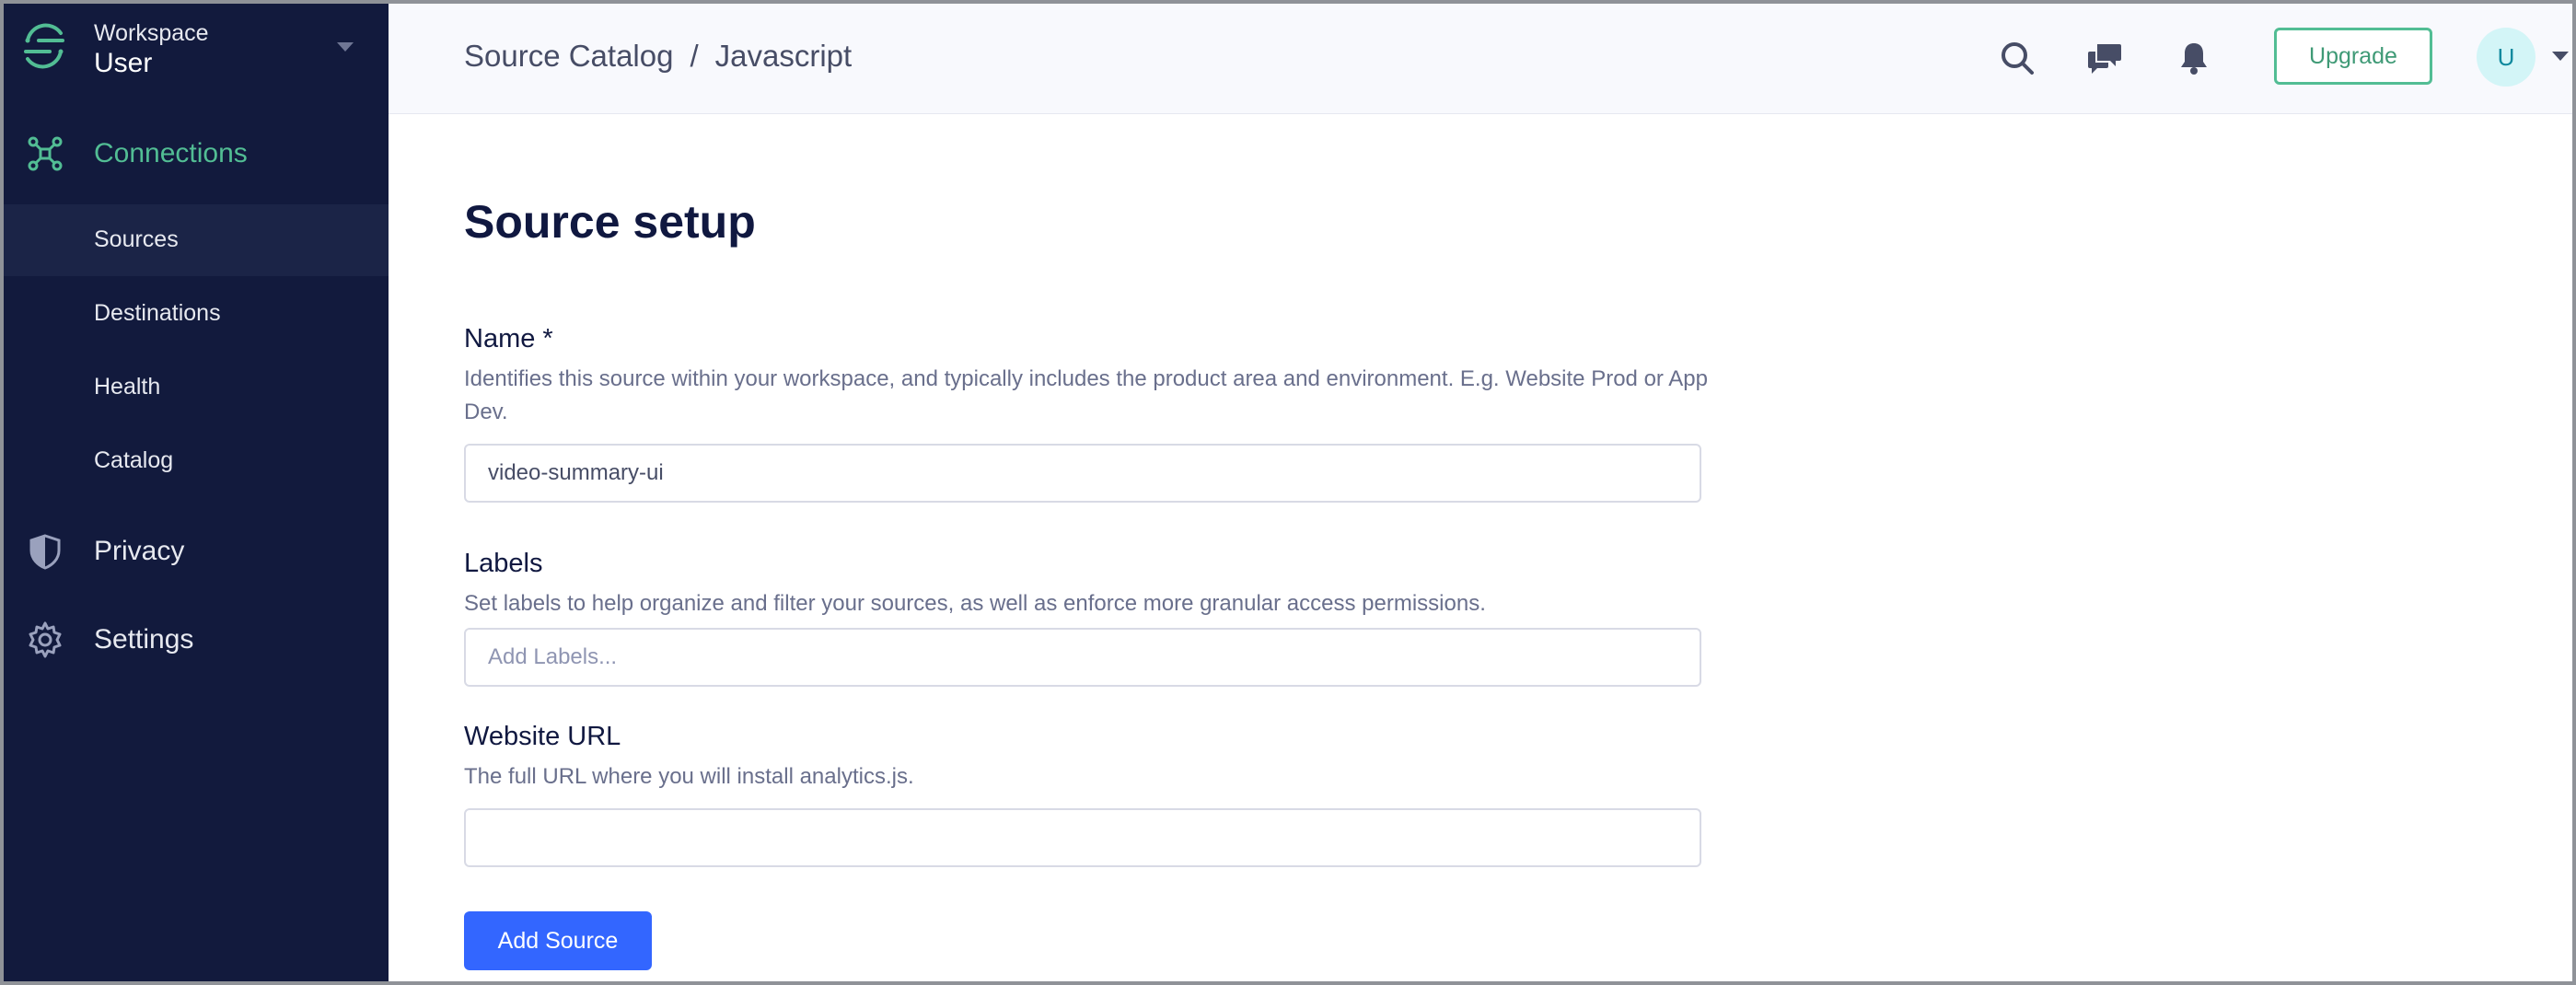 The width and height of the screenshot is (2576, 985). Describe the element at coordinates (1480, 59) in the screenshot. I see `top-header: Source Catalog / Javascript Upgrade U` at that location.